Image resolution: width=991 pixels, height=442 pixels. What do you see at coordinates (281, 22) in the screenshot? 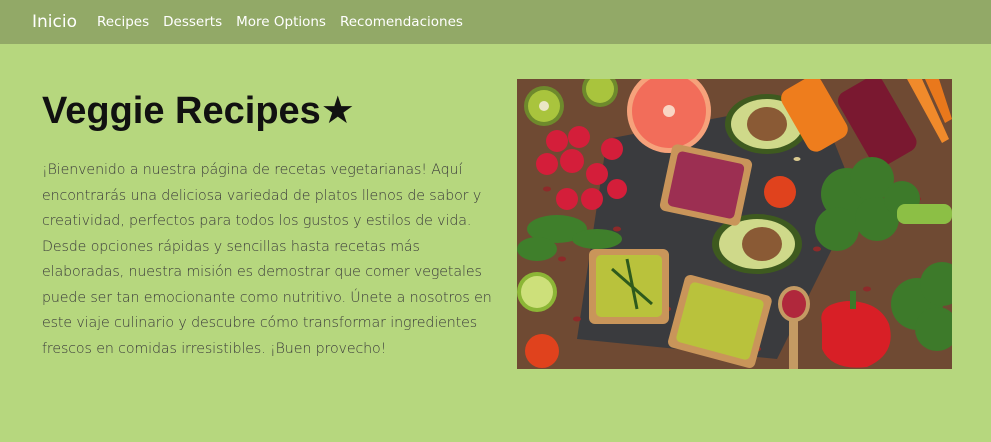
I see `nav-link-more-options: More Options` at bounding box center [281, 22].